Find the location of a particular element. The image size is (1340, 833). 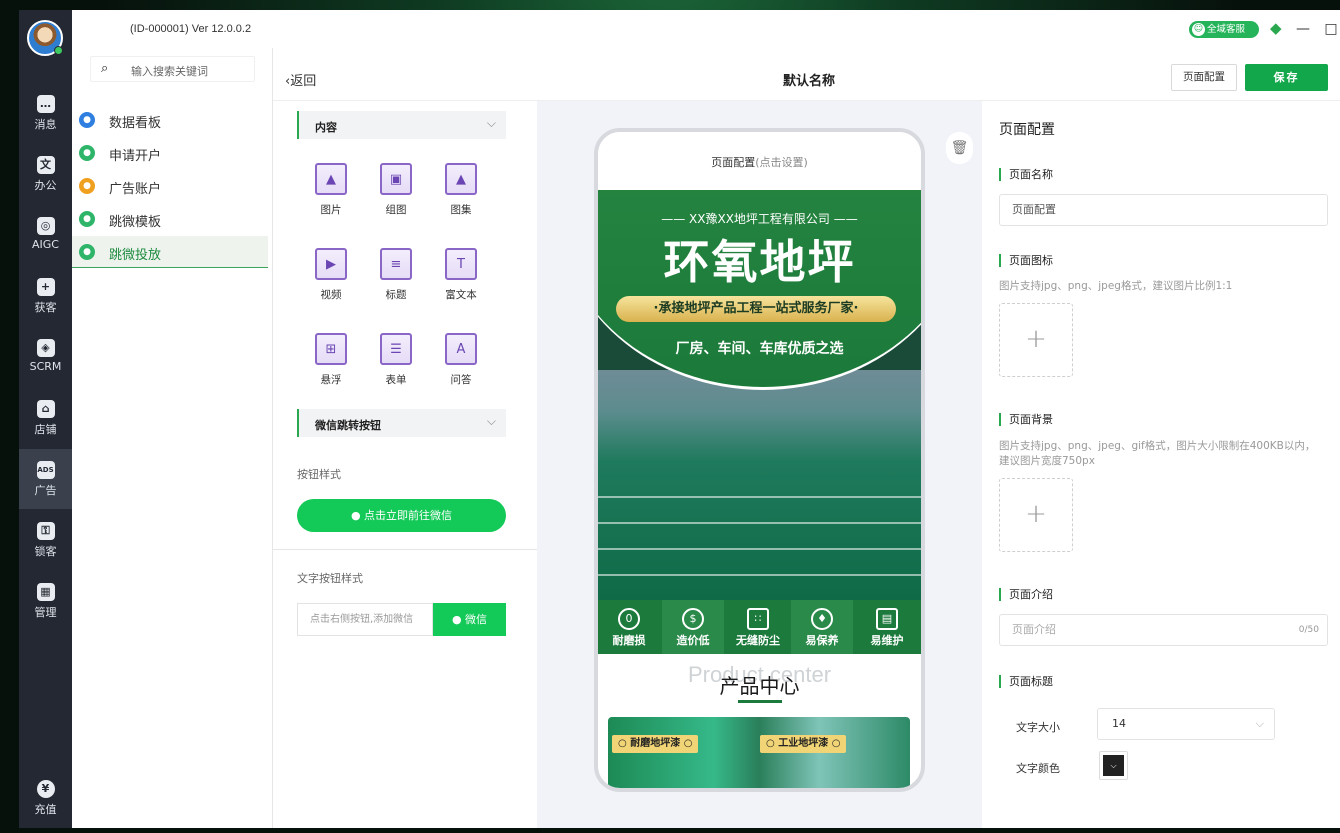

form-icon: ☰ is located at coordinates (396, 349).